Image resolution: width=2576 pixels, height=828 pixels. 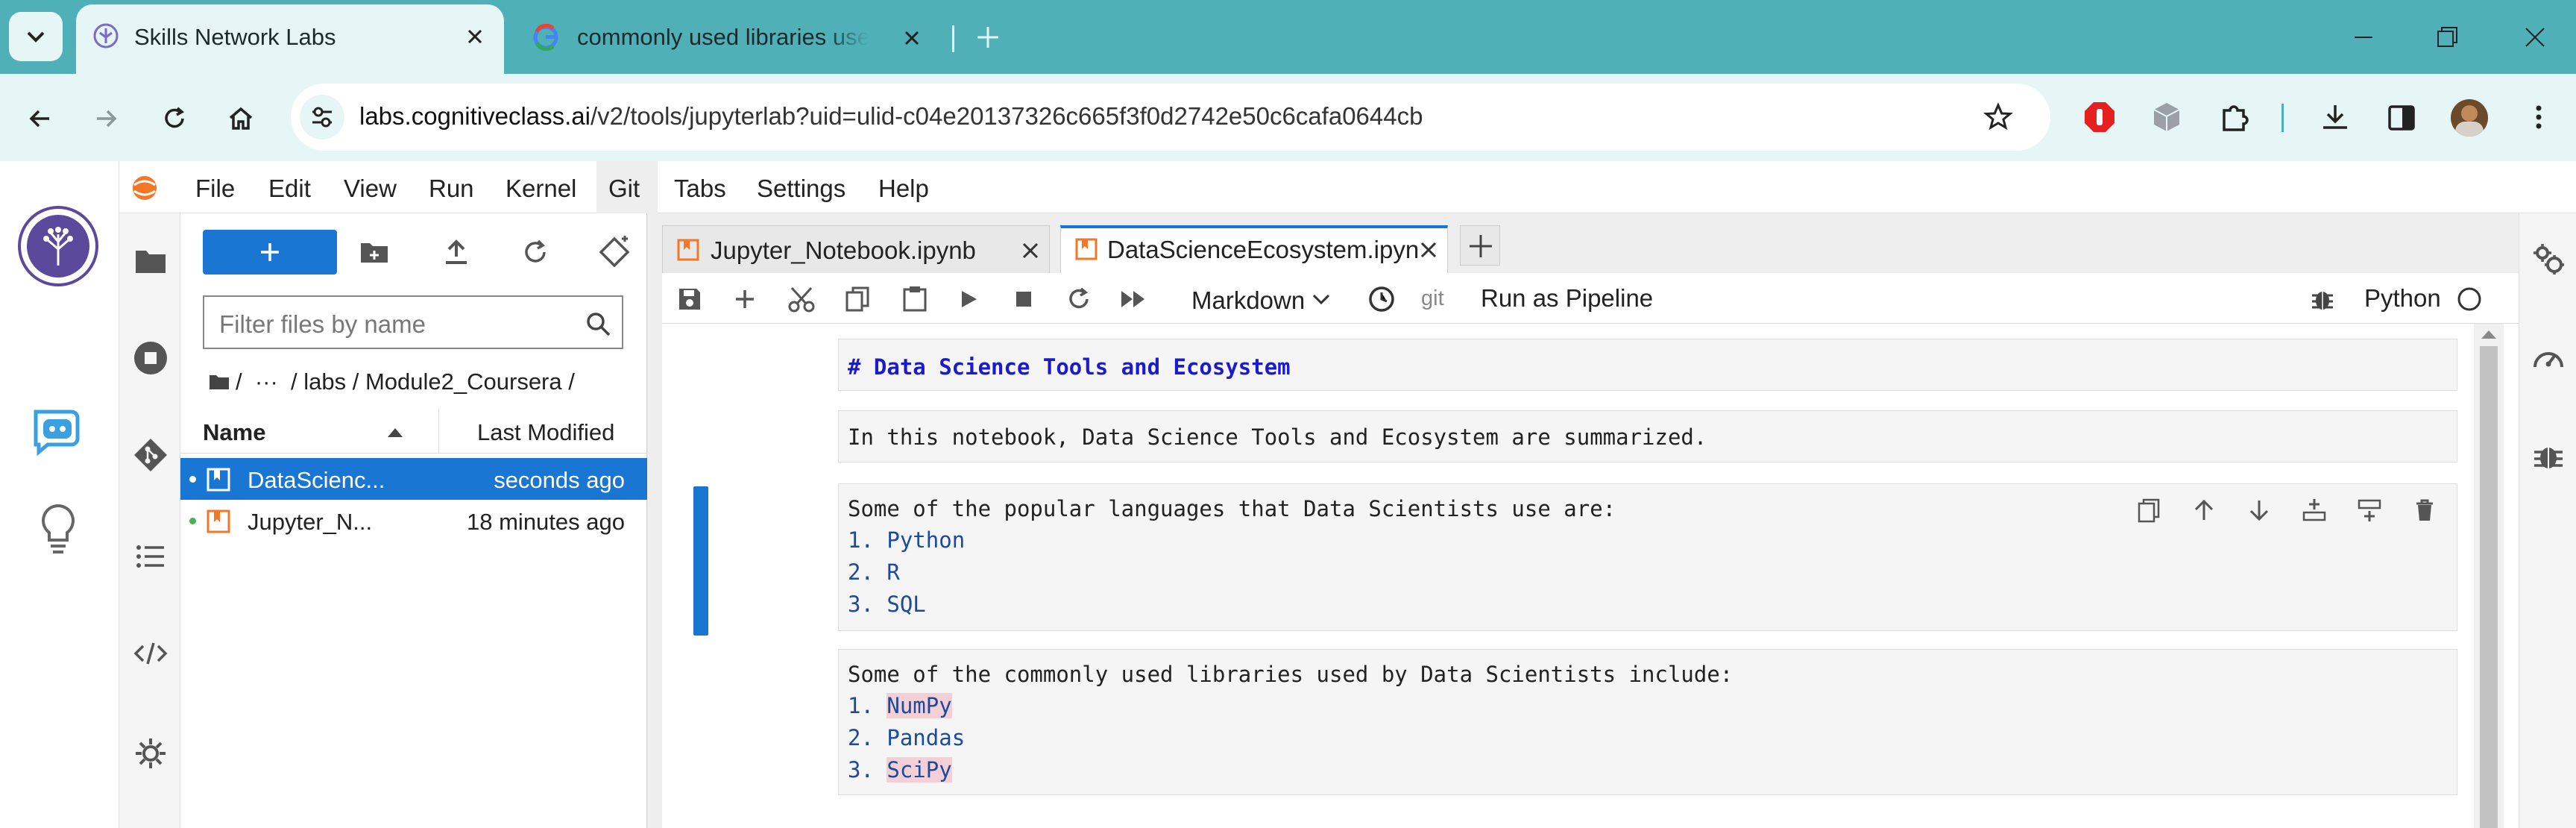 What do you see at coordinates (1262, 298) in the screenshot?
I see `cell-type-select: Markdown` at bounding box center [1262, 298].